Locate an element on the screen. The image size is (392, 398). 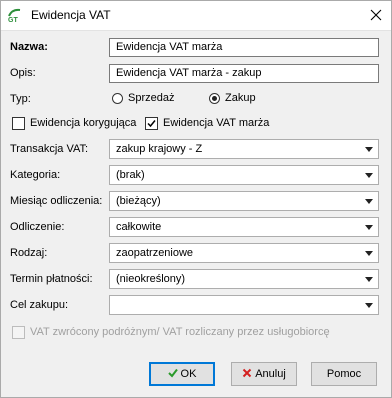
nazwa-label: Nazwa: is located at coordinates (29, 47).